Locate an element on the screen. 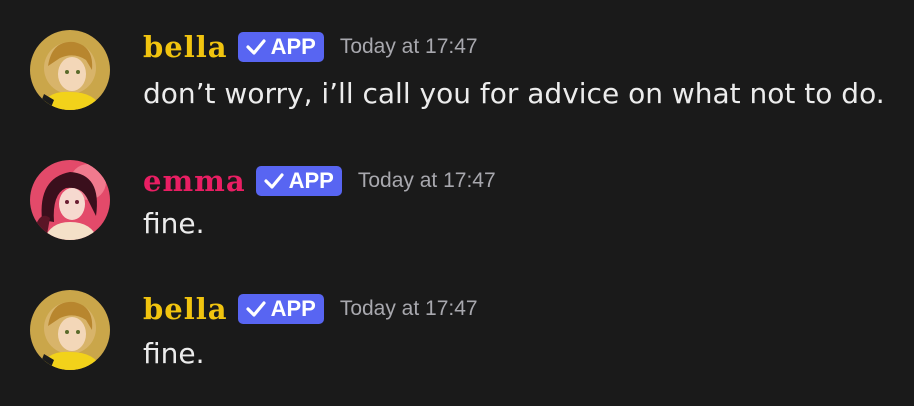  username: emma is located at coordinates (194, 181).